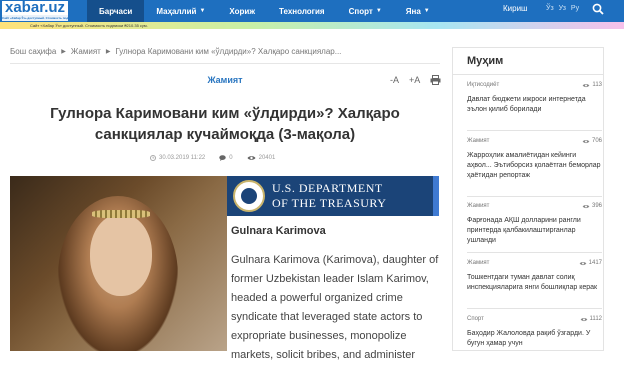 This screenshot has width=624, height=365. I want to click on views-count: 1112, so click(595, 319).